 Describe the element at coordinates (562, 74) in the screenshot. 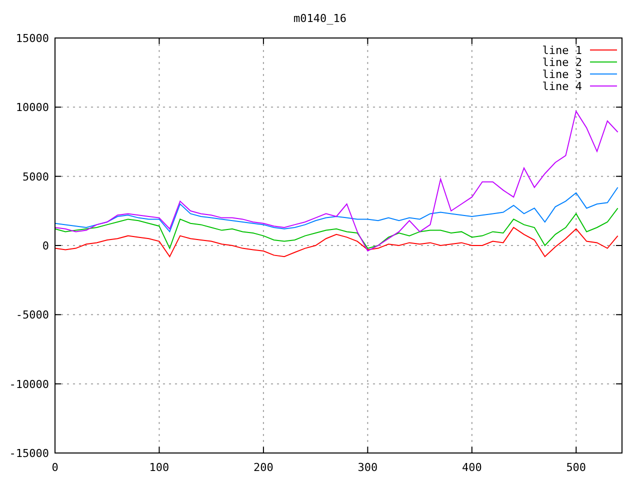

I see `legend-label: line 3` at that location.